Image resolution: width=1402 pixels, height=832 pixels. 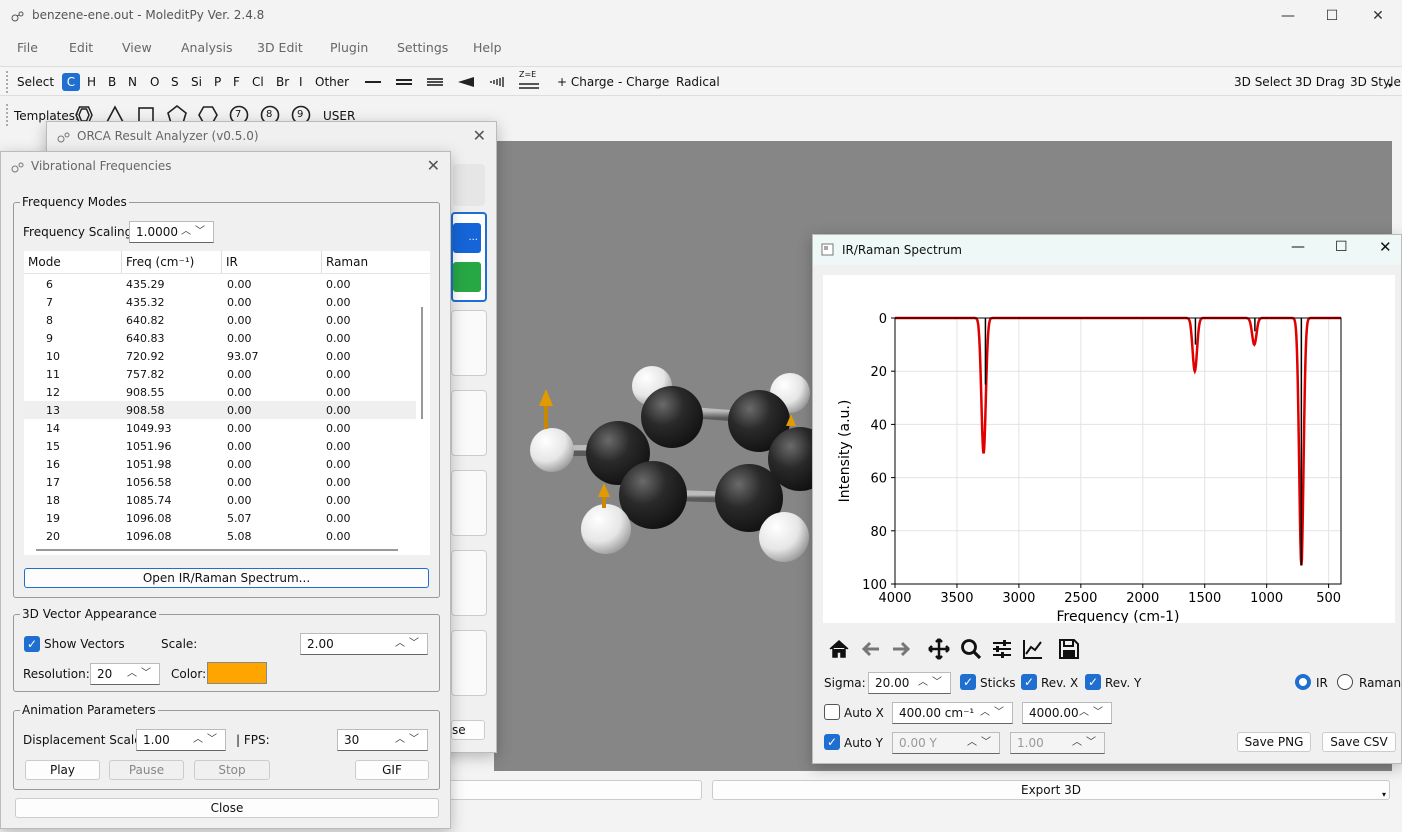 I want to click on table-row: 14 1049.93 0.00 0.00, so click(x=220, y=428).